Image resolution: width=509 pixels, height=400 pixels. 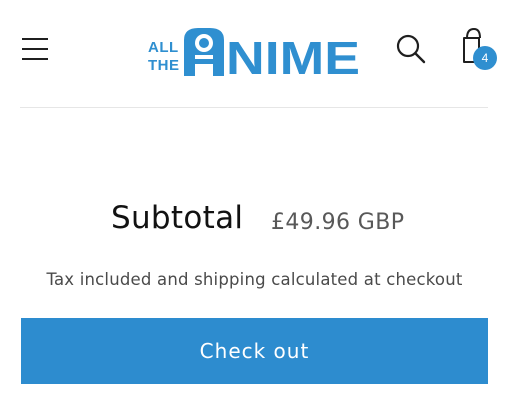 I want to click on search-button, so click(x=411, y=49).